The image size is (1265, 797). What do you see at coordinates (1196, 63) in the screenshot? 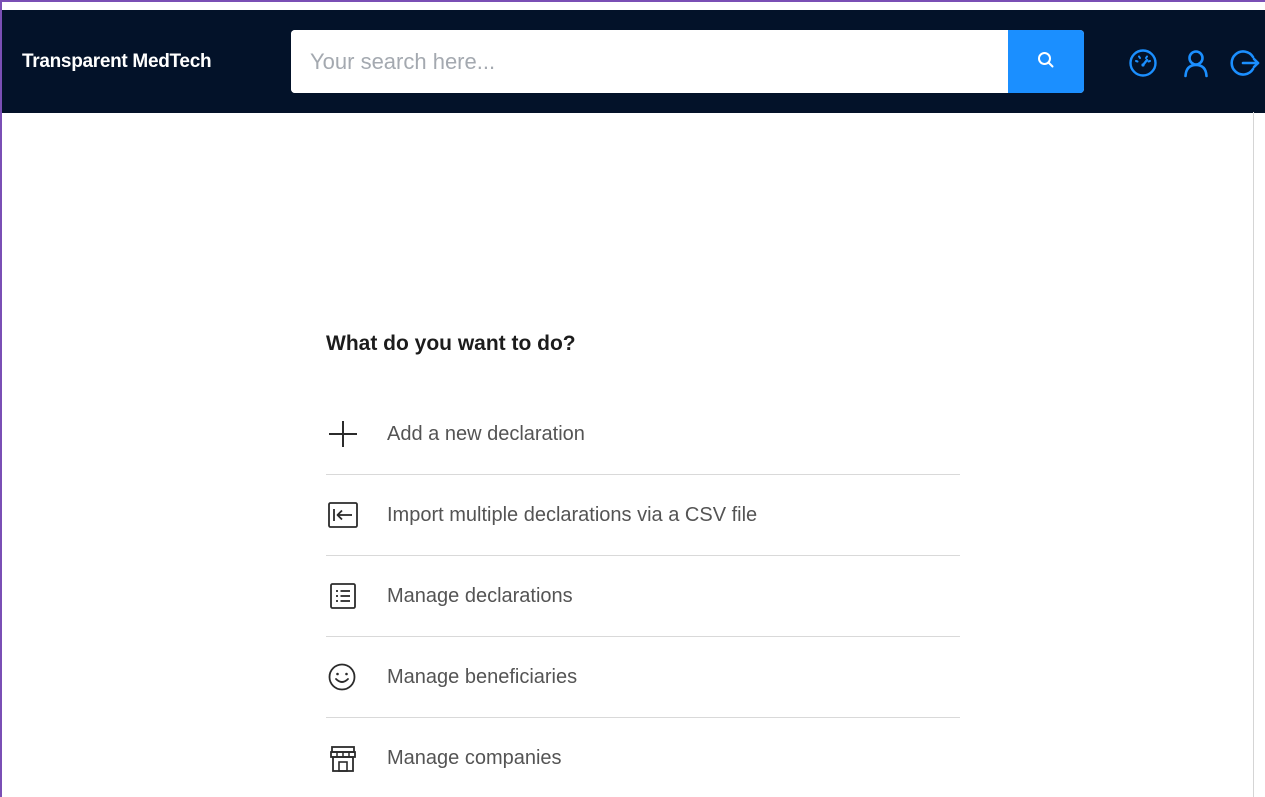
I see `user-icon` at bounding box center [1196, 63].